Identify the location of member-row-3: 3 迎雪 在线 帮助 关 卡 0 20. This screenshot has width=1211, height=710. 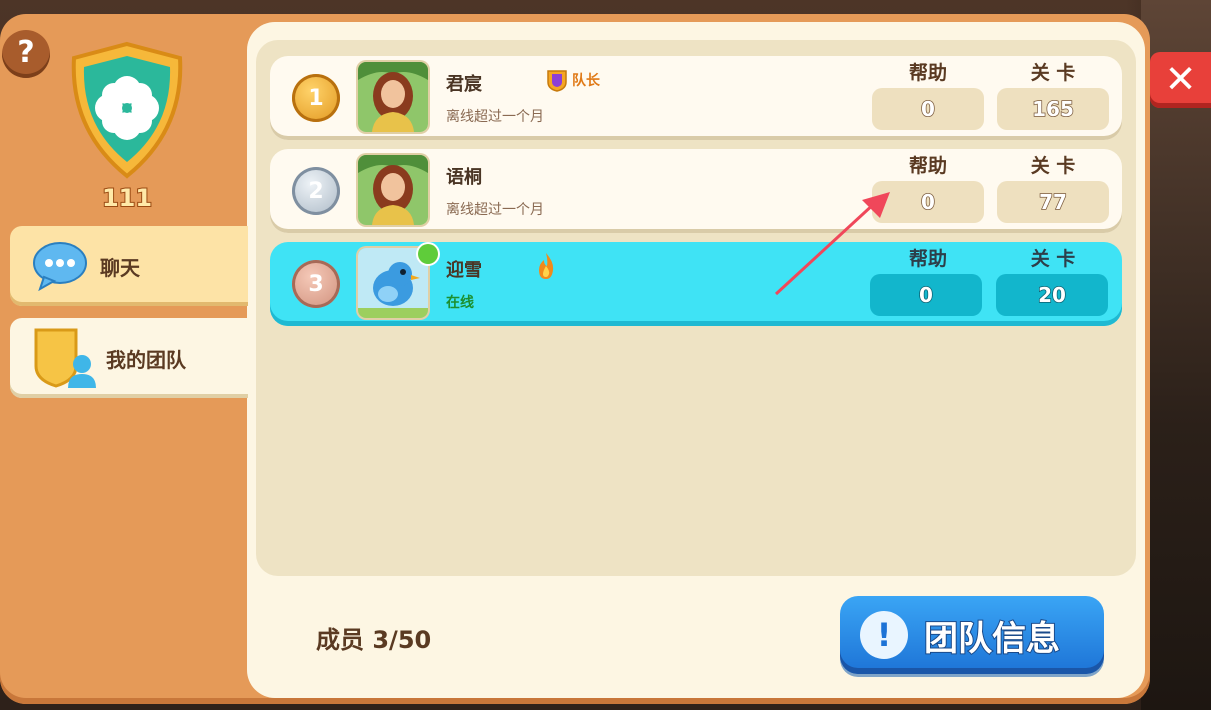
(696, 284).